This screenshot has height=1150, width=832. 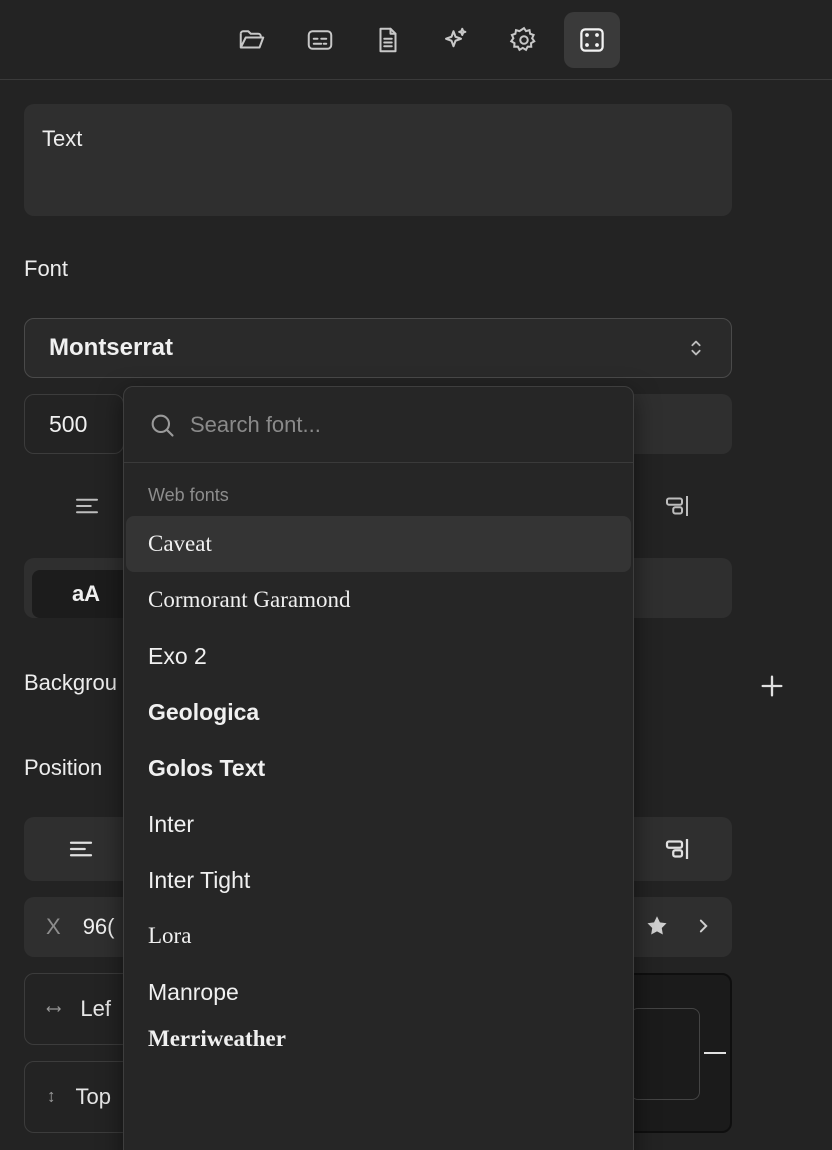 What do you see at coordinates (657, 926) in the screenshot?
I see `star-icon` at bounding box center [657, 926].